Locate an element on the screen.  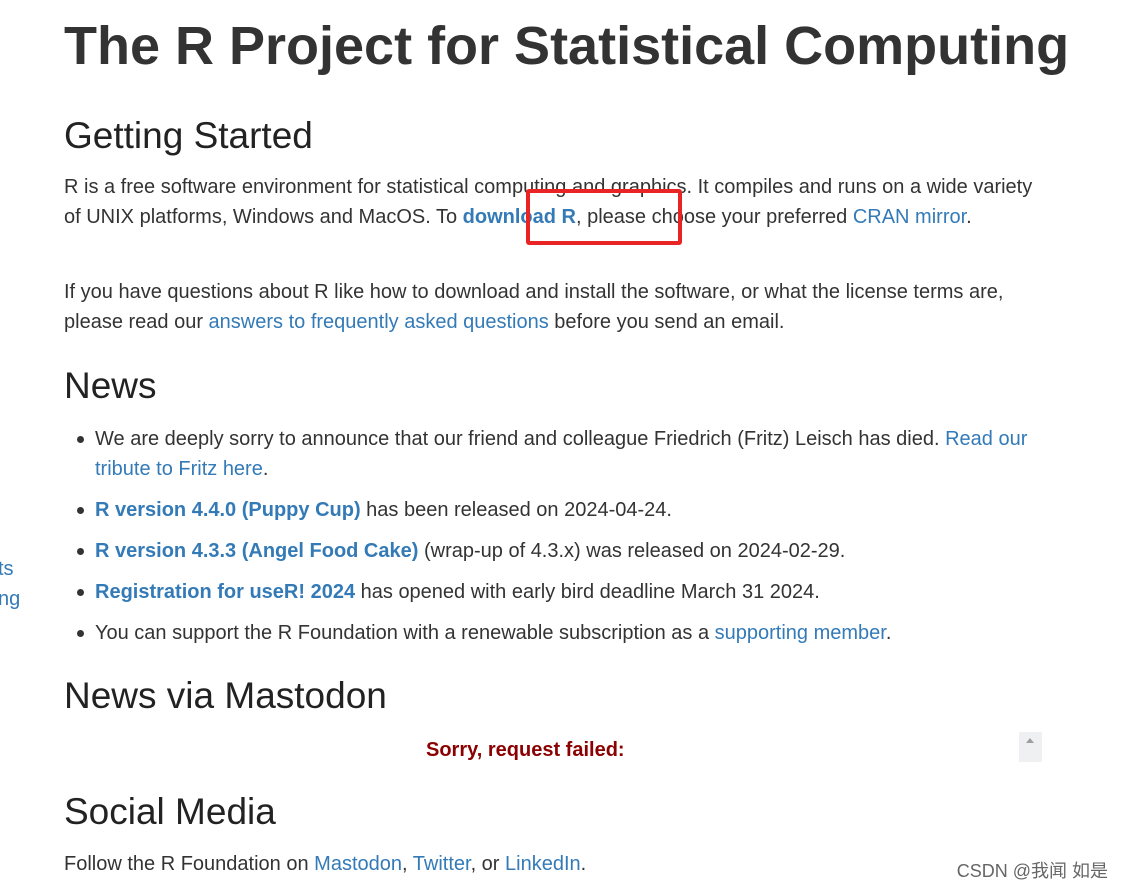
text: , please choose your preferred is located at coordinates (714, 217).